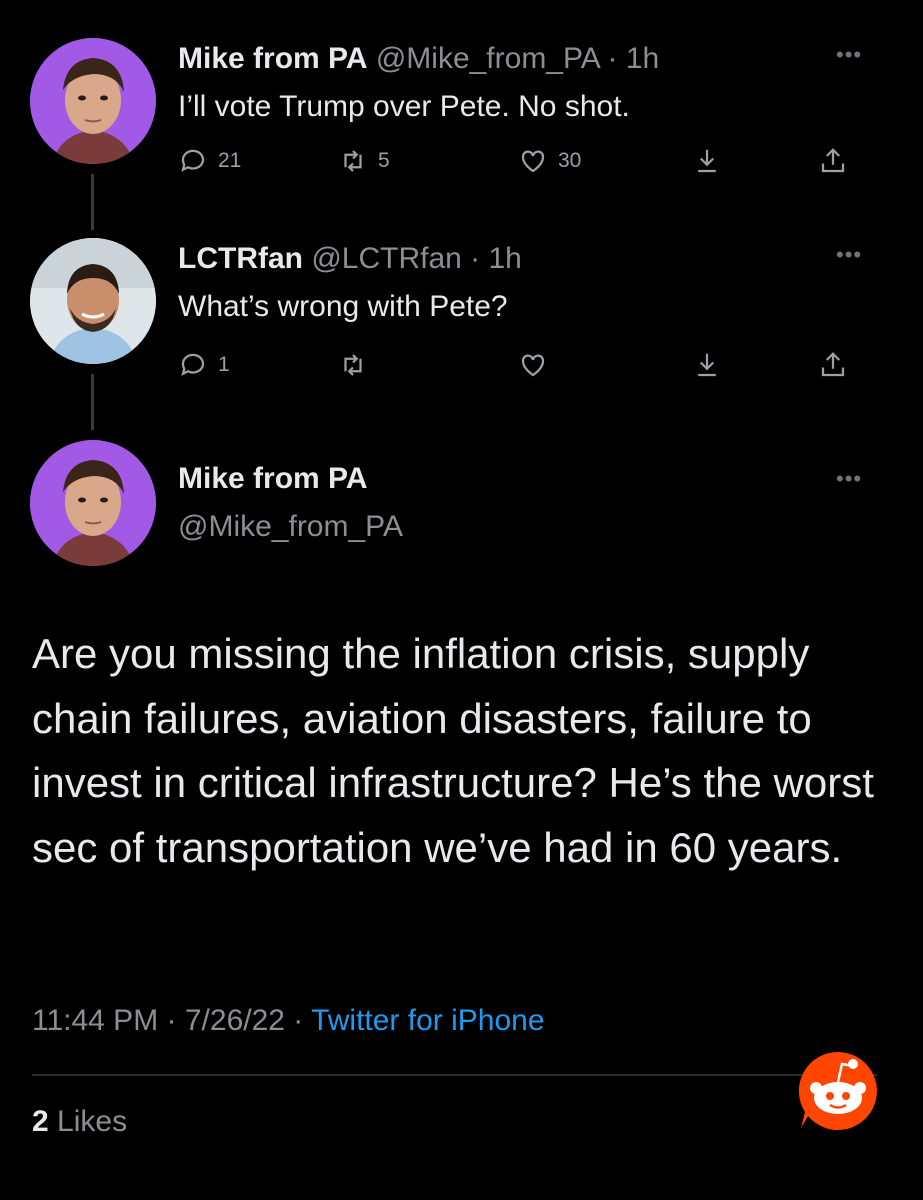 This screenshot has width=923, height=1200. Describe the element at coordinates (230, 160) in the screenshot. I see `reply-count: 21` at that location.